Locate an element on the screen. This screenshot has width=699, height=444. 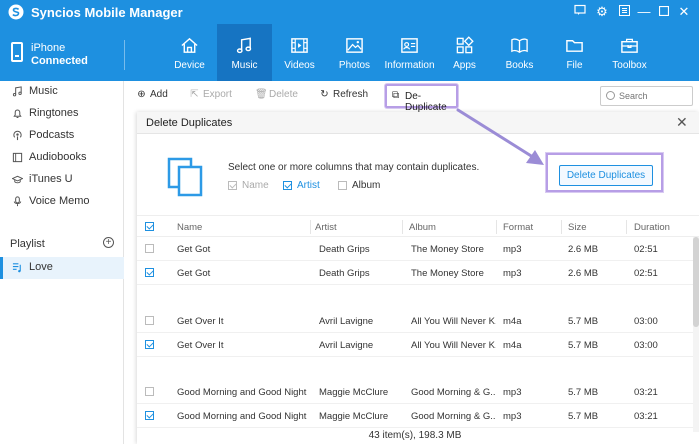
option-name: Name is located at coordinates (248, 185).